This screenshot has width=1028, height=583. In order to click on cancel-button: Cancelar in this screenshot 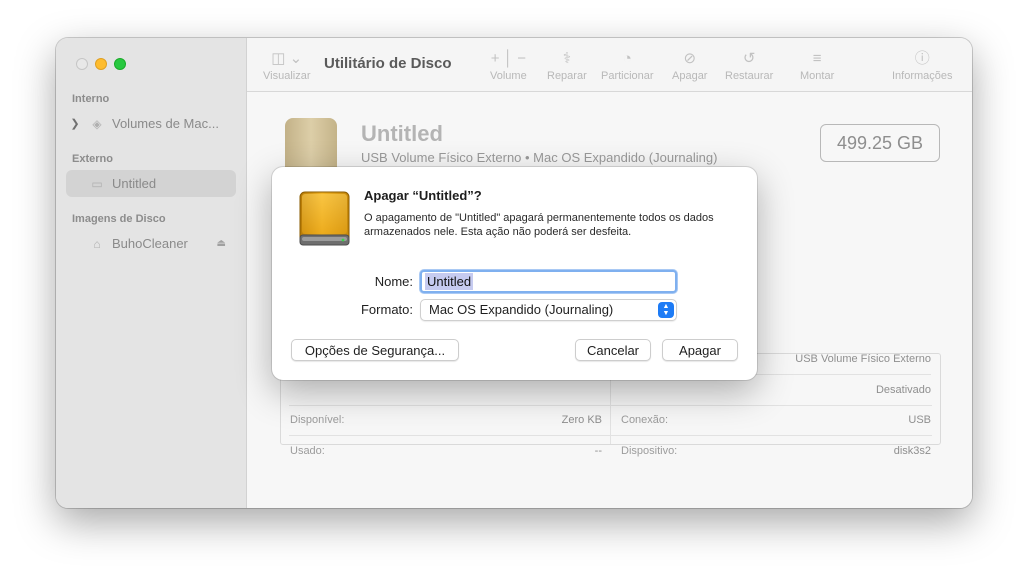, I will do `click(613, 350)`.